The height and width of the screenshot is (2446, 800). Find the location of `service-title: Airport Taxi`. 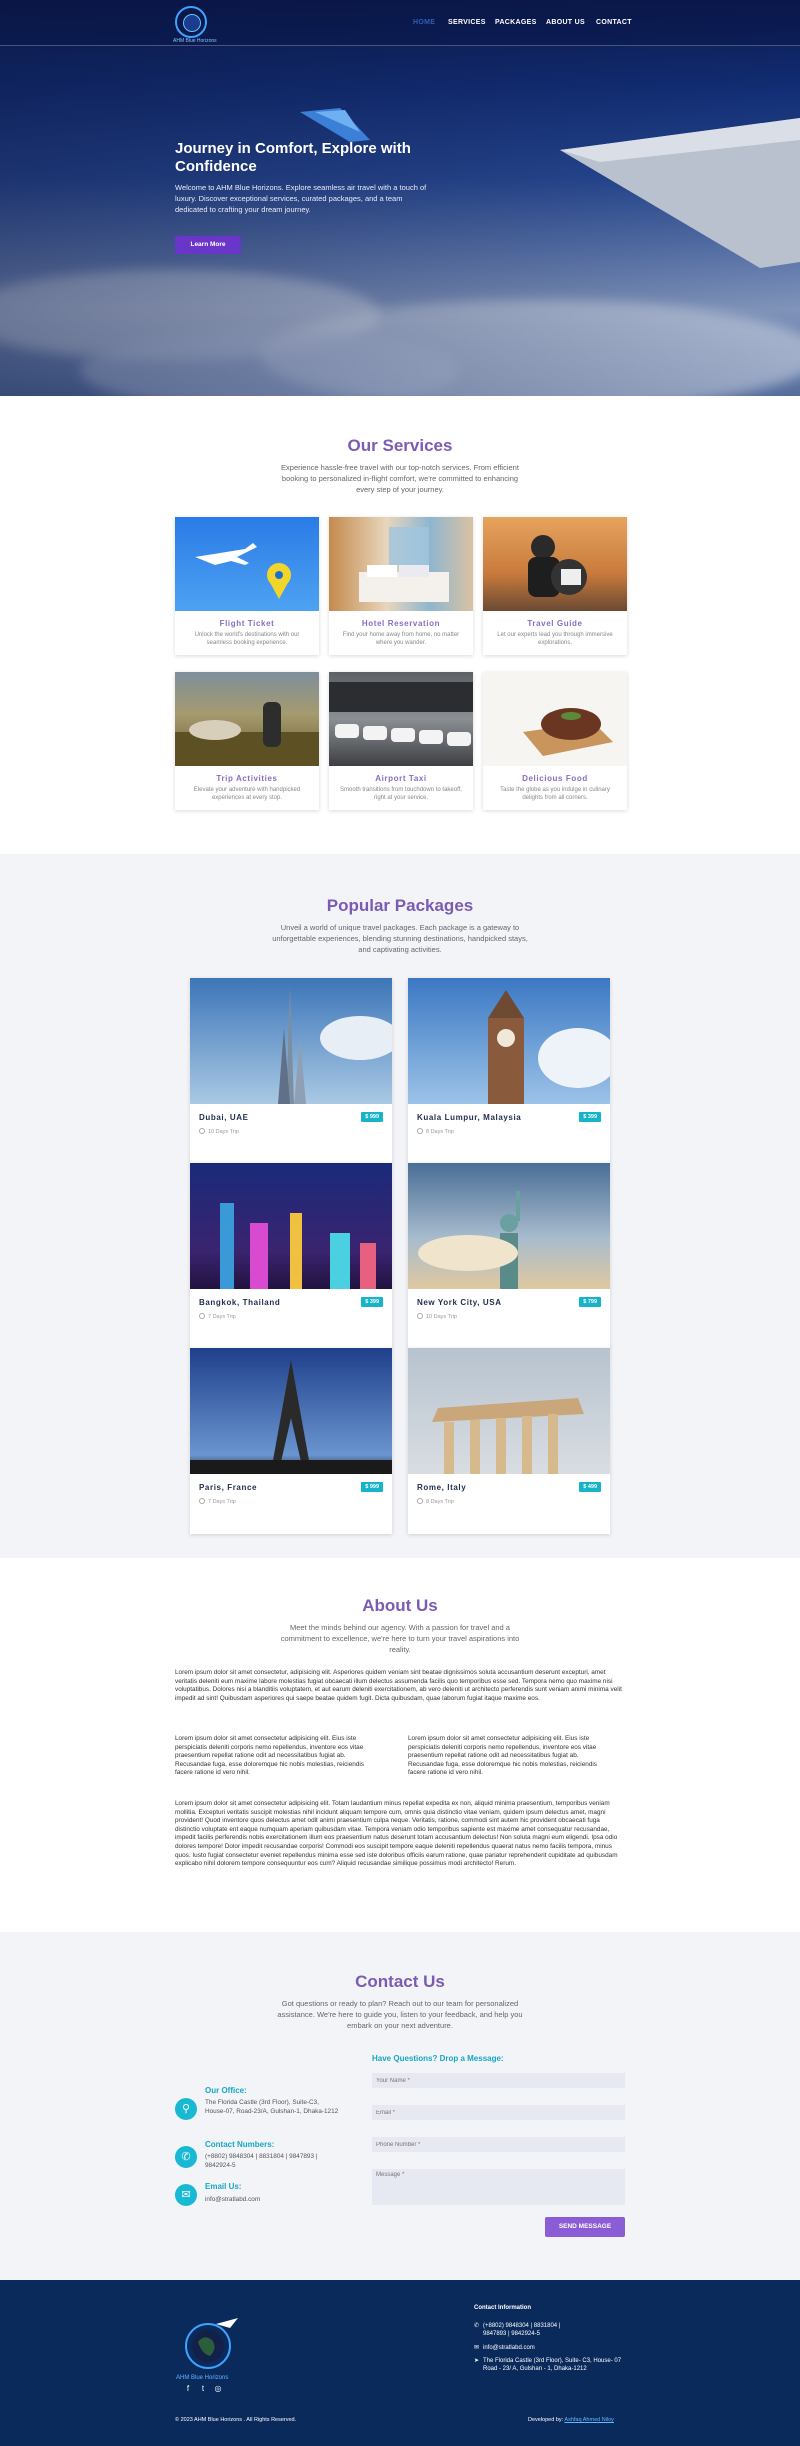

service-title: Airport Taxi is located at coordinates (401, 778).